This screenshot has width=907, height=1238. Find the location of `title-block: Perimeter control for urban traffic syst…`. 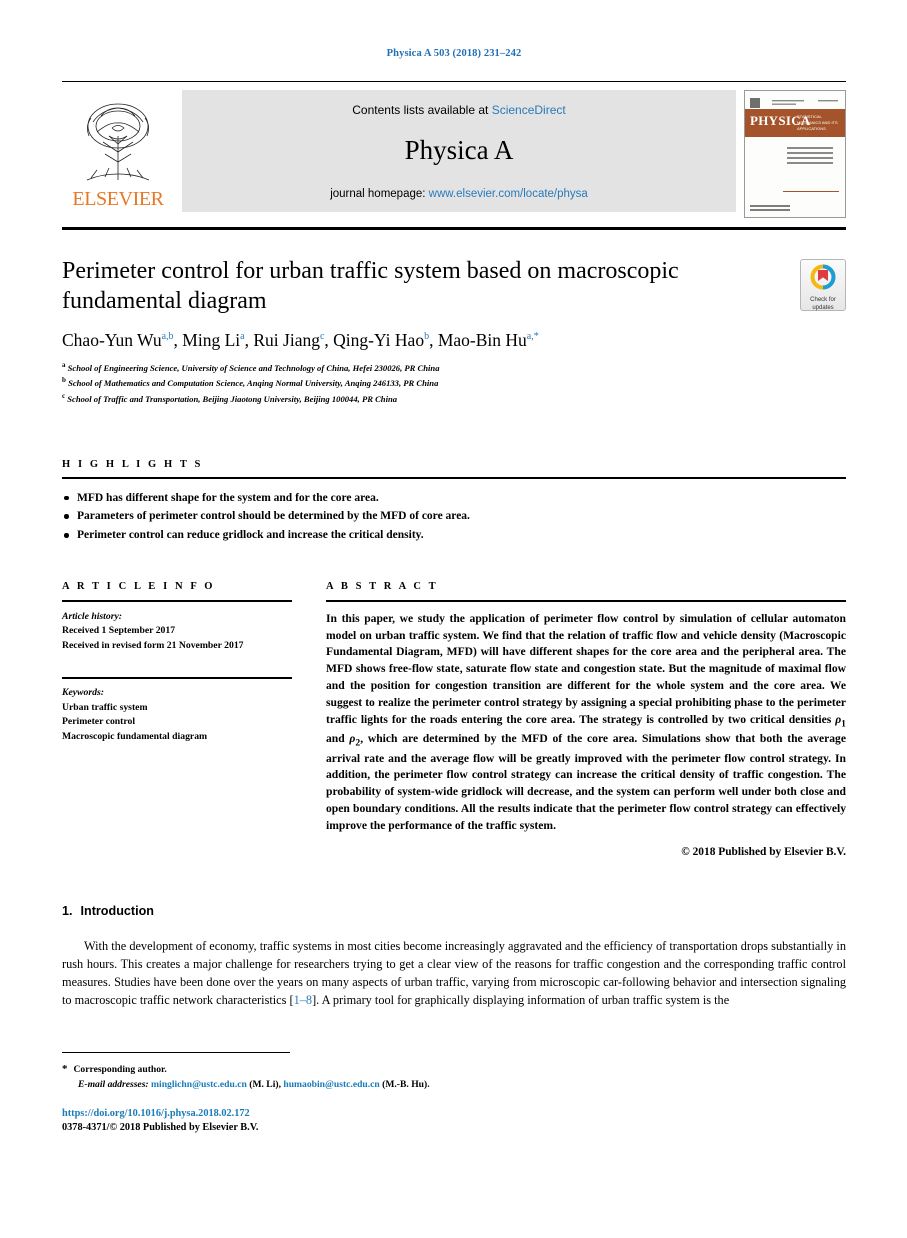

title-block: Perimeter control for urban traffic syst… is located at coordinates (454, 332).